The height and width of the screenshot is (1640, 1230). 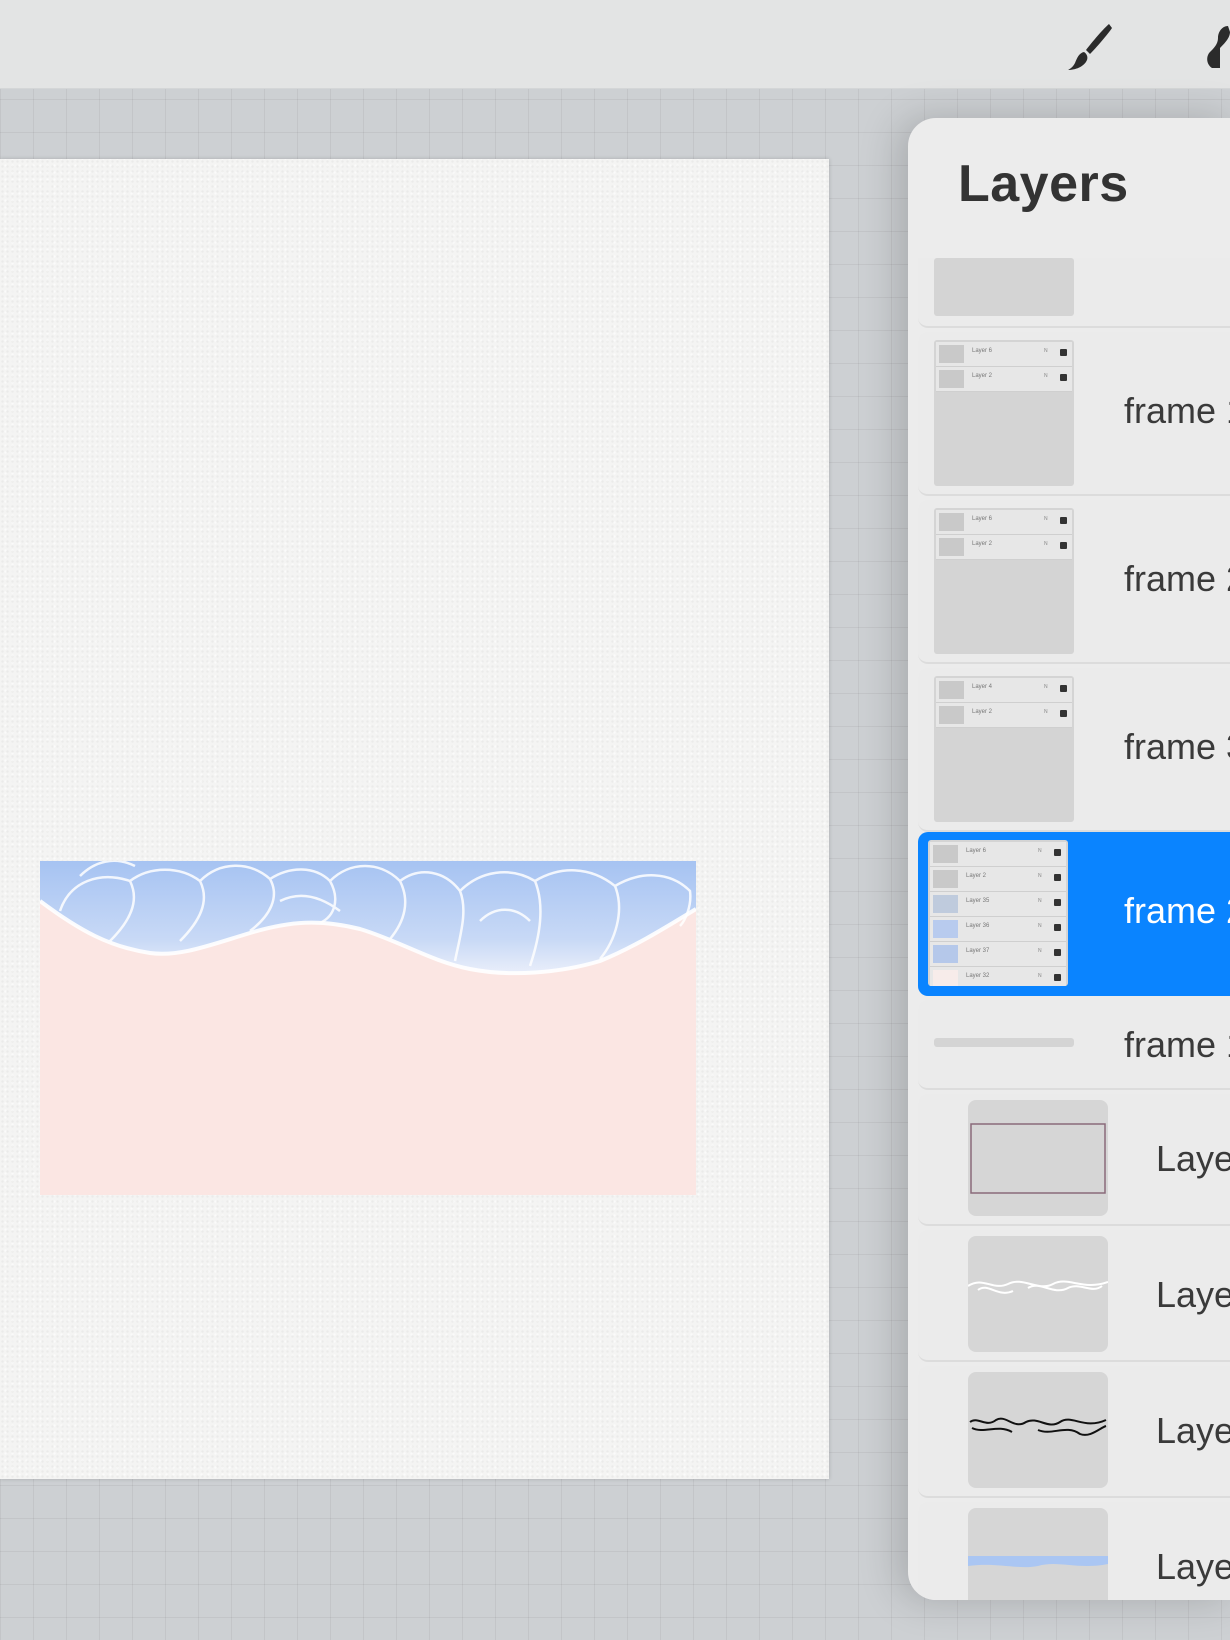 I want to click on layer-group-row: Layer 6N Layer 2N frame 1, so click(x=1074, y=414).